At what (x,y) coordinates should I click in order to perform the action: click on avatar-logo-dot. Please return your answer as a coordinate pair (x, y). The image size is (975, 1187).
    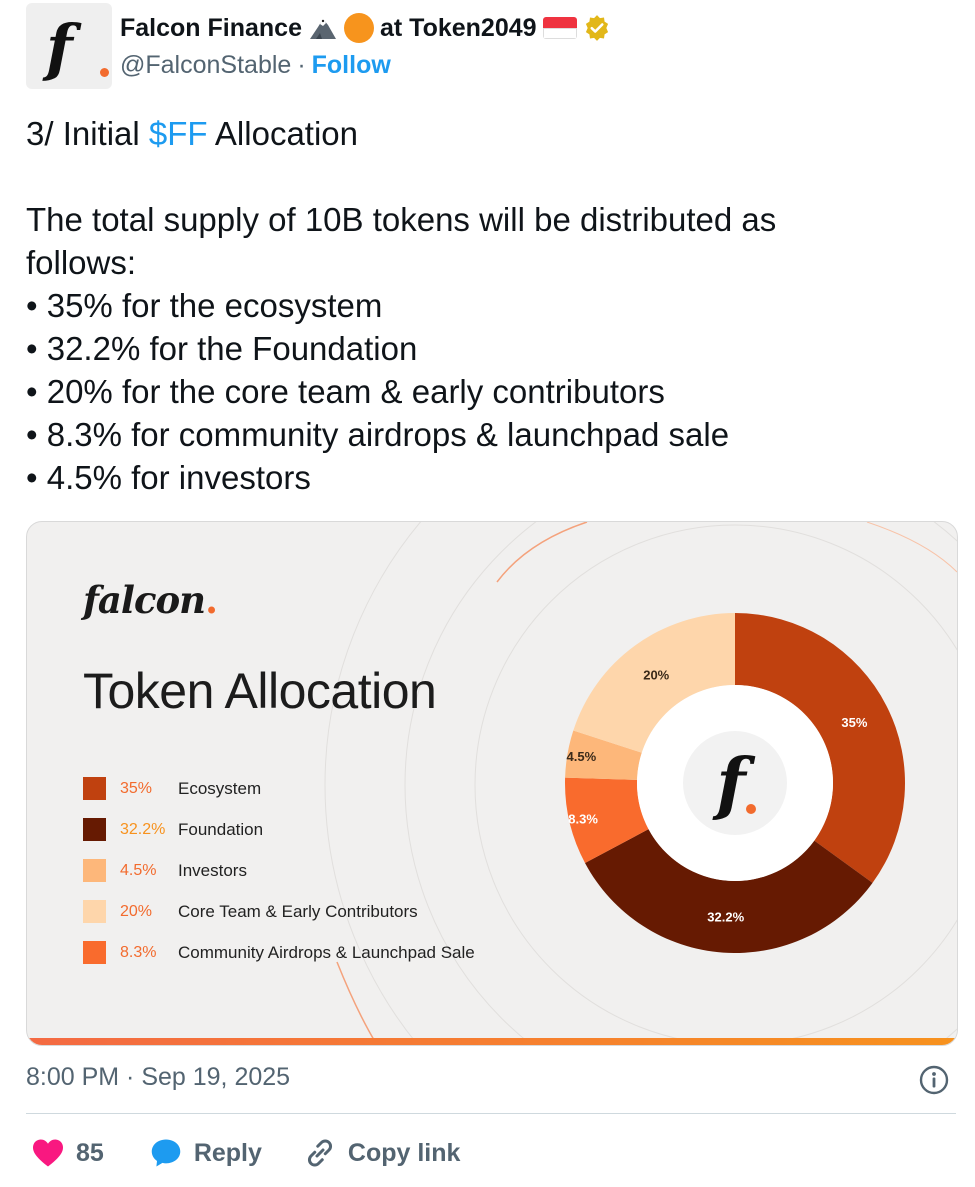
    Looking at the image, I should click on (104, 72).